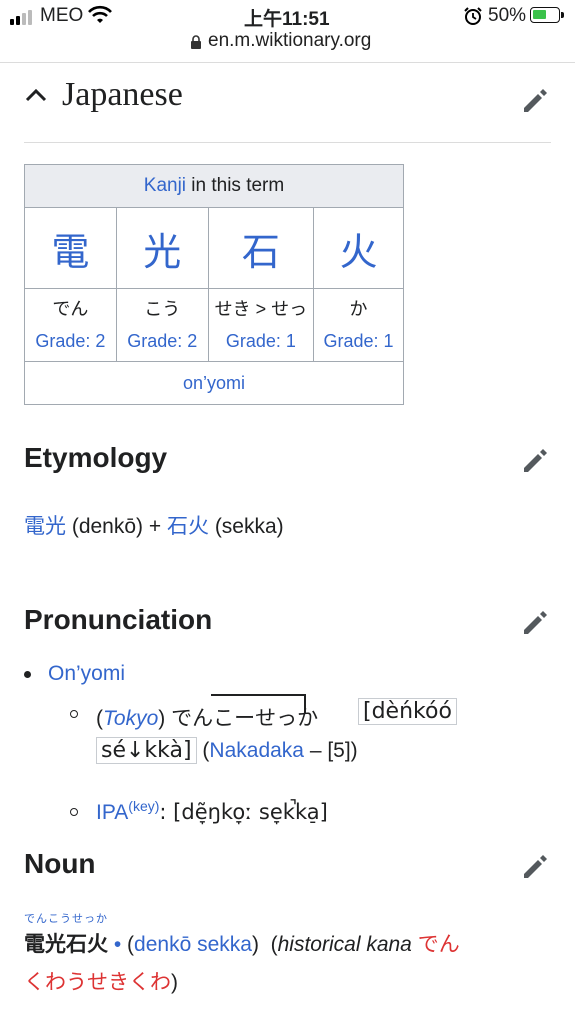 The width and height of the screenshot is (575, 1024). I want to click on ruby-reading: でんこうせっか, so click(66, 919).